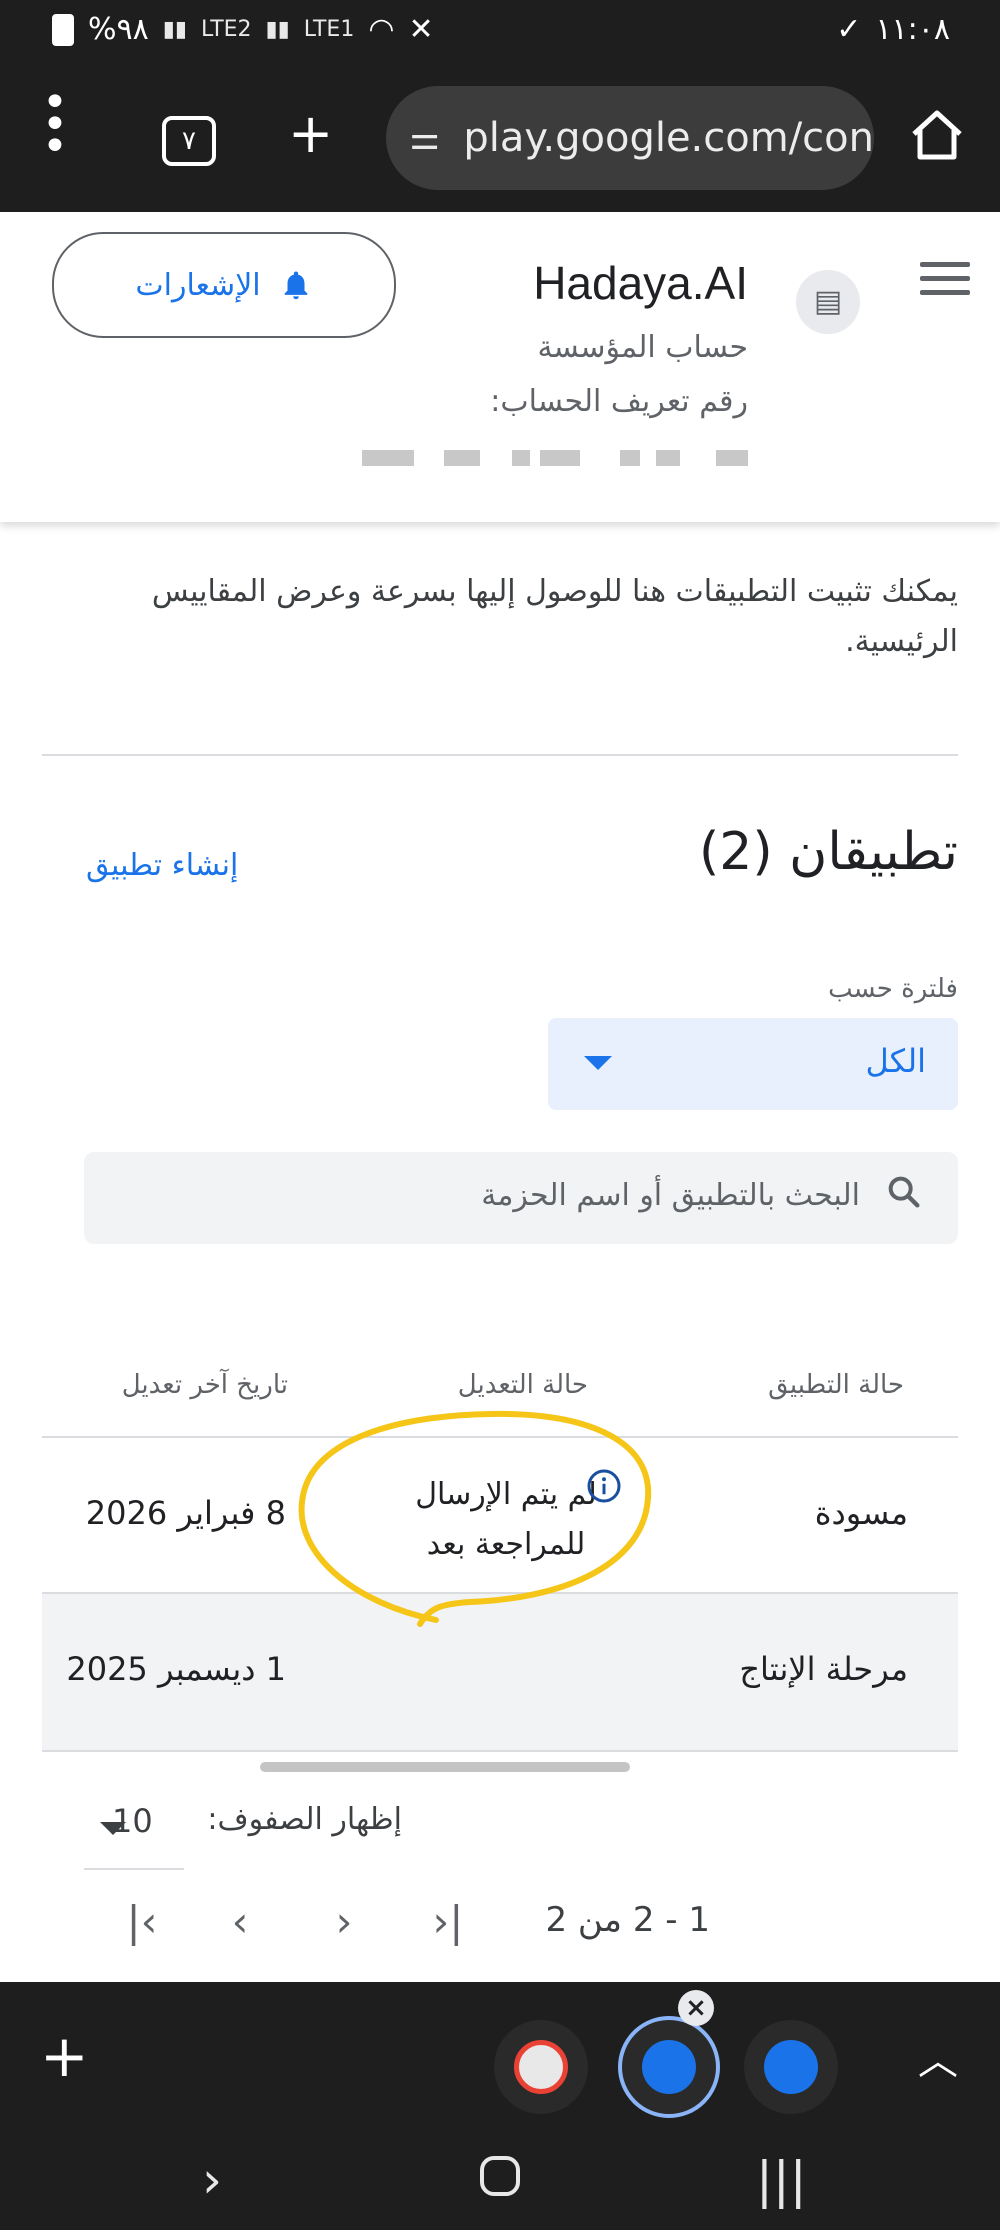 Image resolution: width=1000 pixels, height=2230 pixels. Describe the element at coordinates (475, 1518) in the screenshot. I see `highlight-circle` at that location.